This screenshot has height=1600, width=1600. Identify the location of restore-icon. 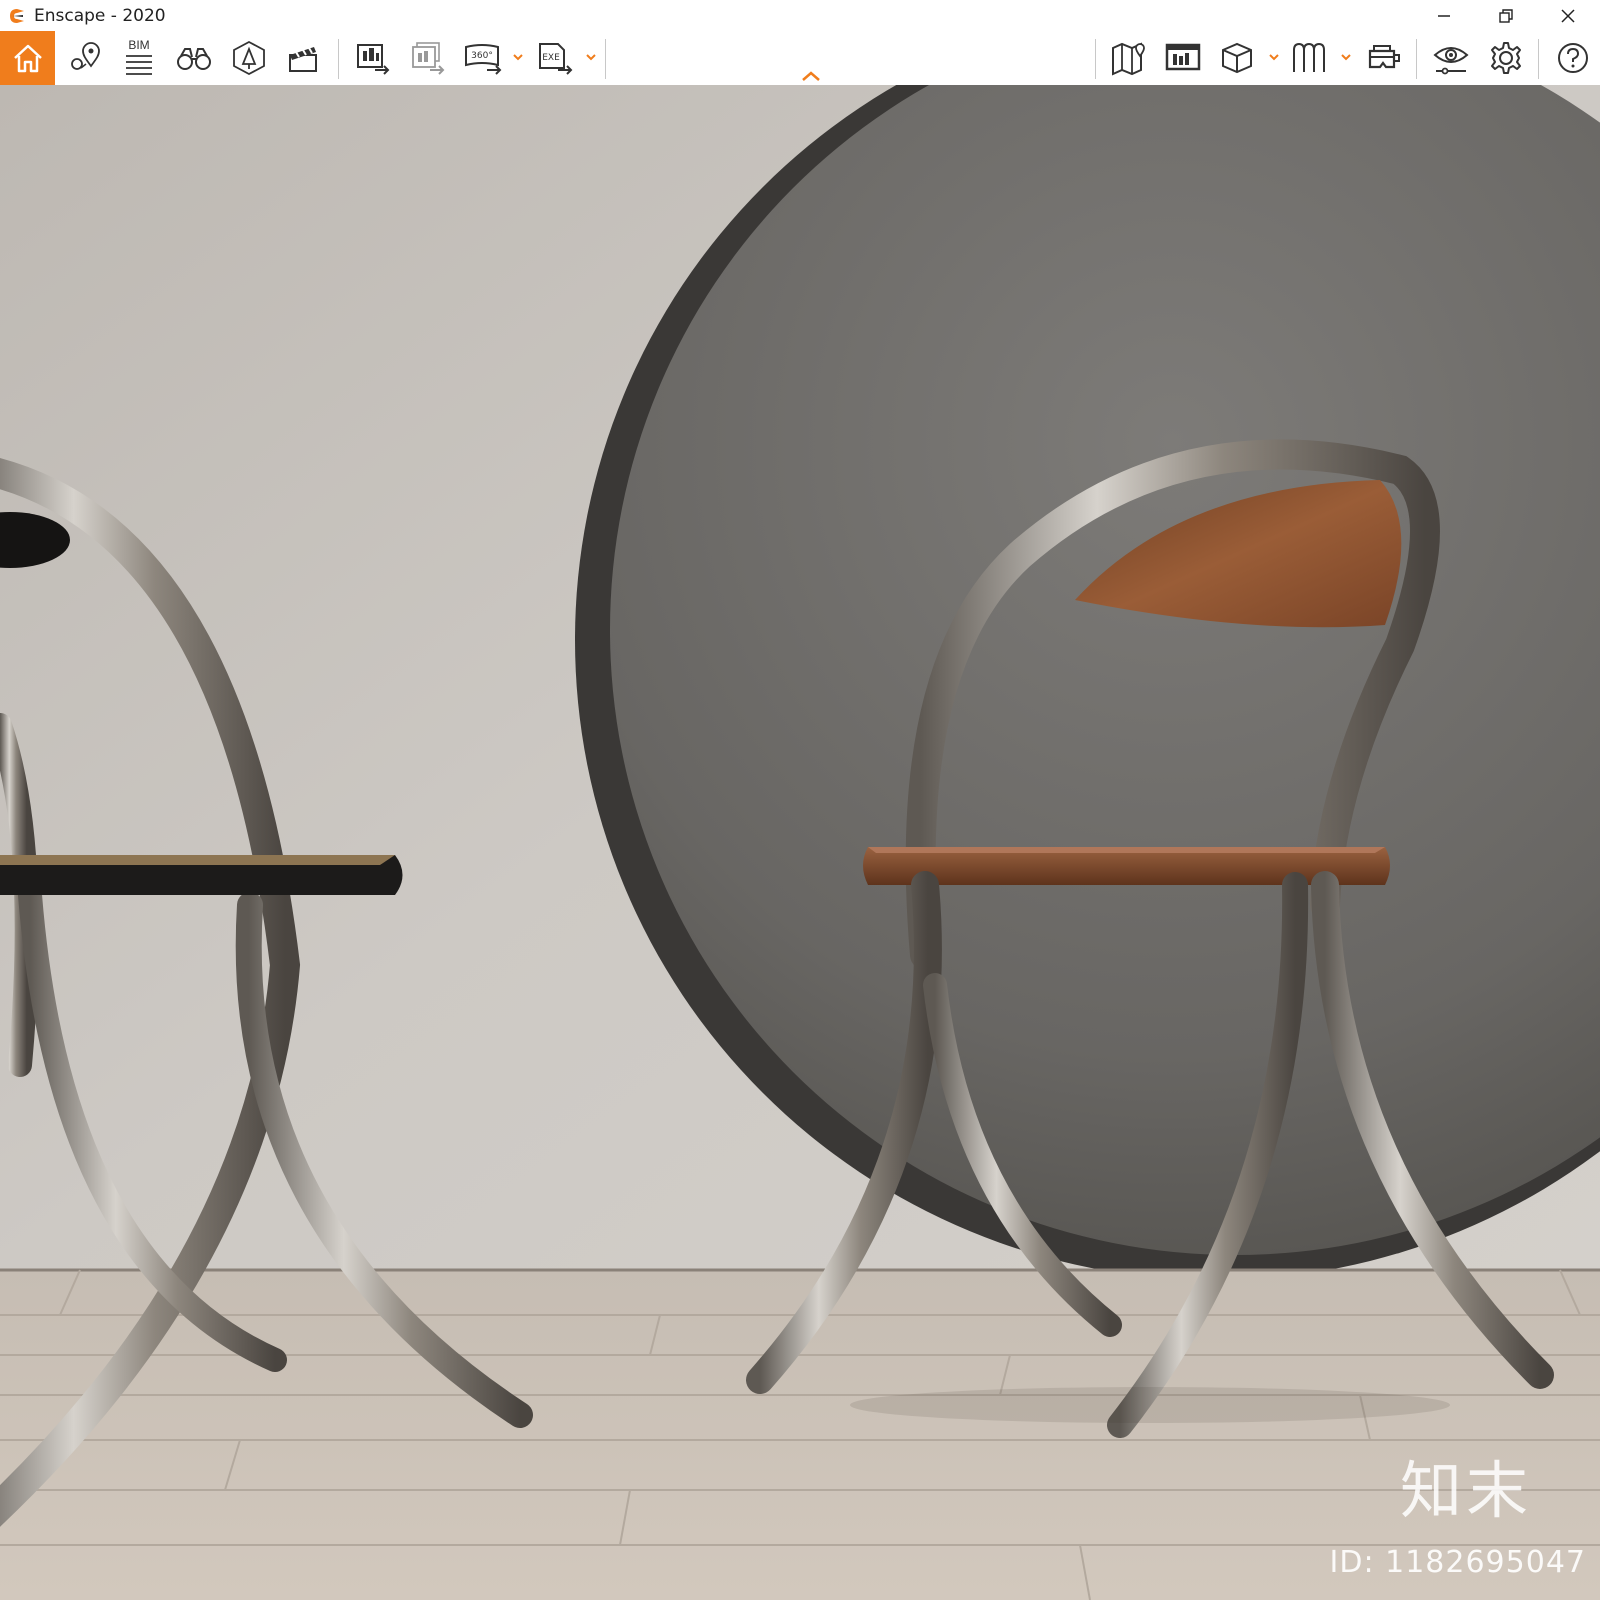
(1506, 15).